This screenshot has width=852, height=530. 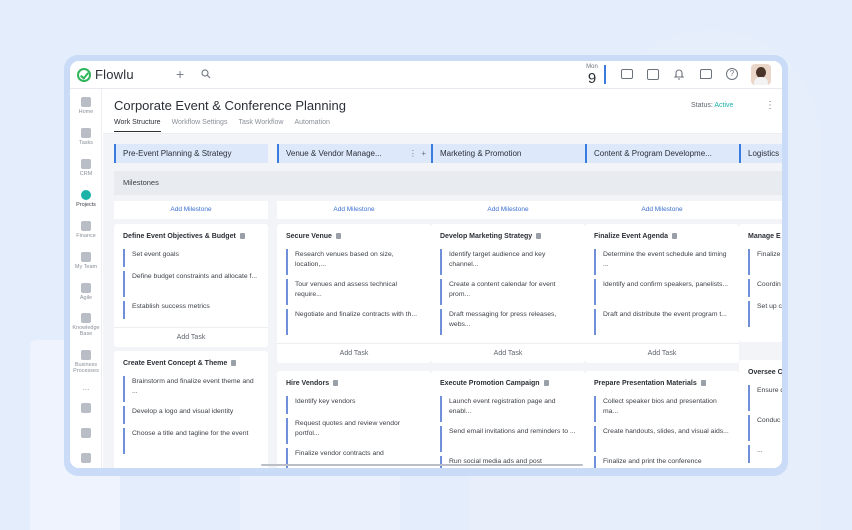 I want to click on knowledge-base-icon, so click(x=86, y=318).